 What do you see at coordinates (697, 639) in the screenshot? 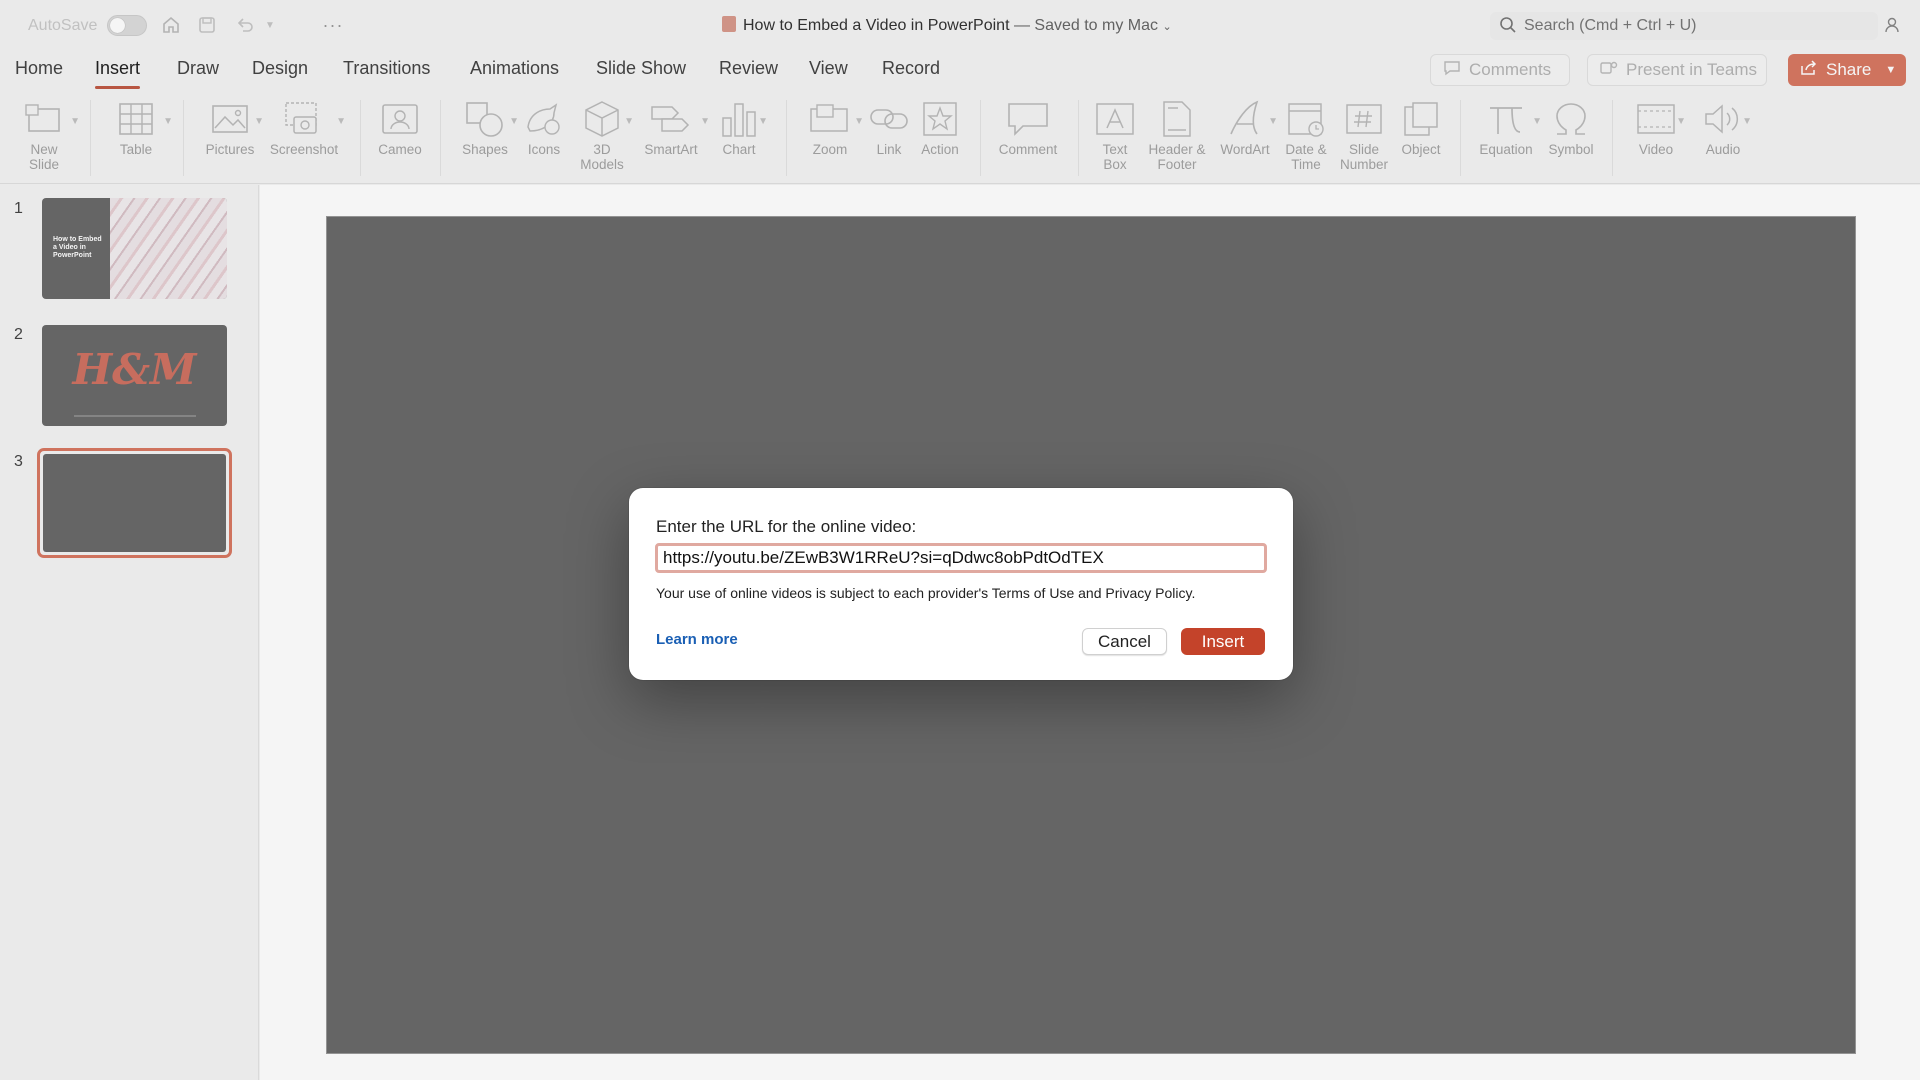
I see `learn-more-link: Learn more` at bounding box center [697, 639].